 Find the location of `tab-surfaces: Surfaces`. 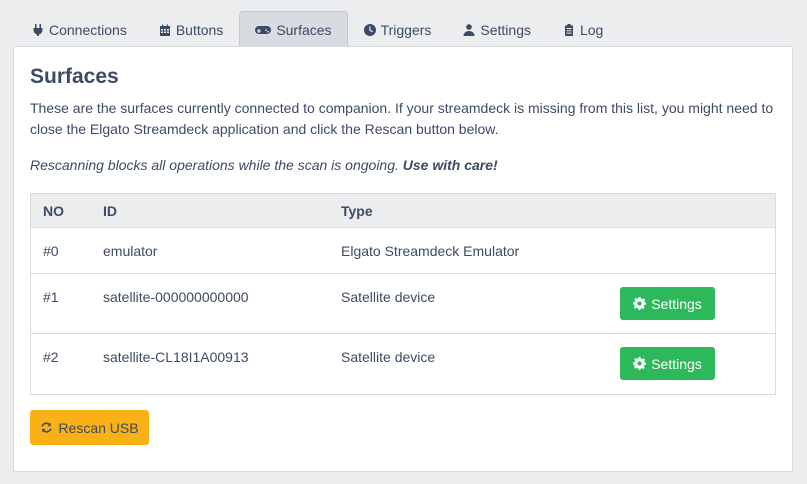

tab-surfaces: Surfaces is located at coordinates (293, 29).